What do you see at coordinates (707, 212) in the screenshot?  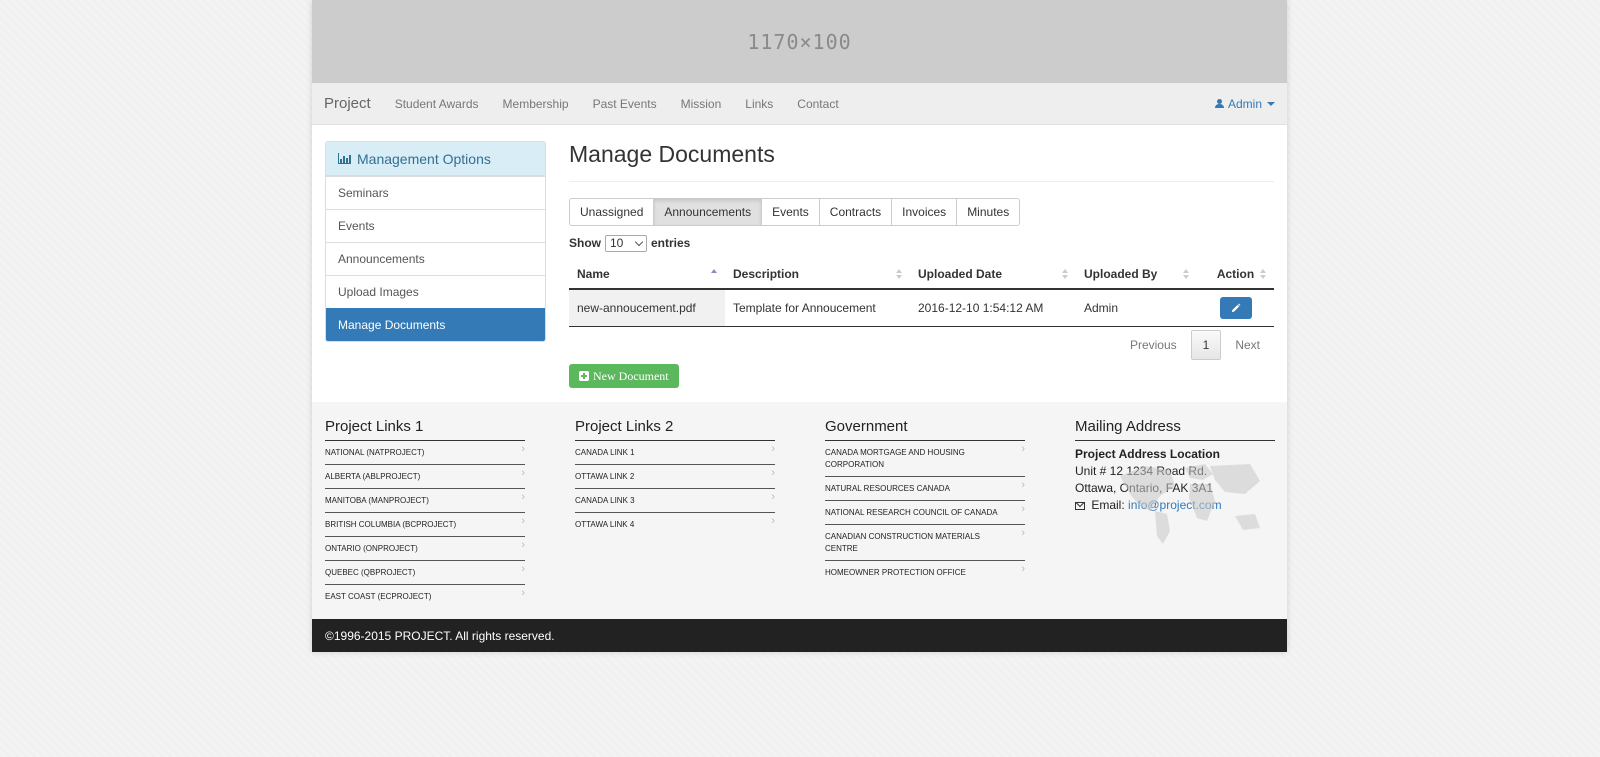 I see `tab-announcements: Announcements` at bounding box center [707, 212].